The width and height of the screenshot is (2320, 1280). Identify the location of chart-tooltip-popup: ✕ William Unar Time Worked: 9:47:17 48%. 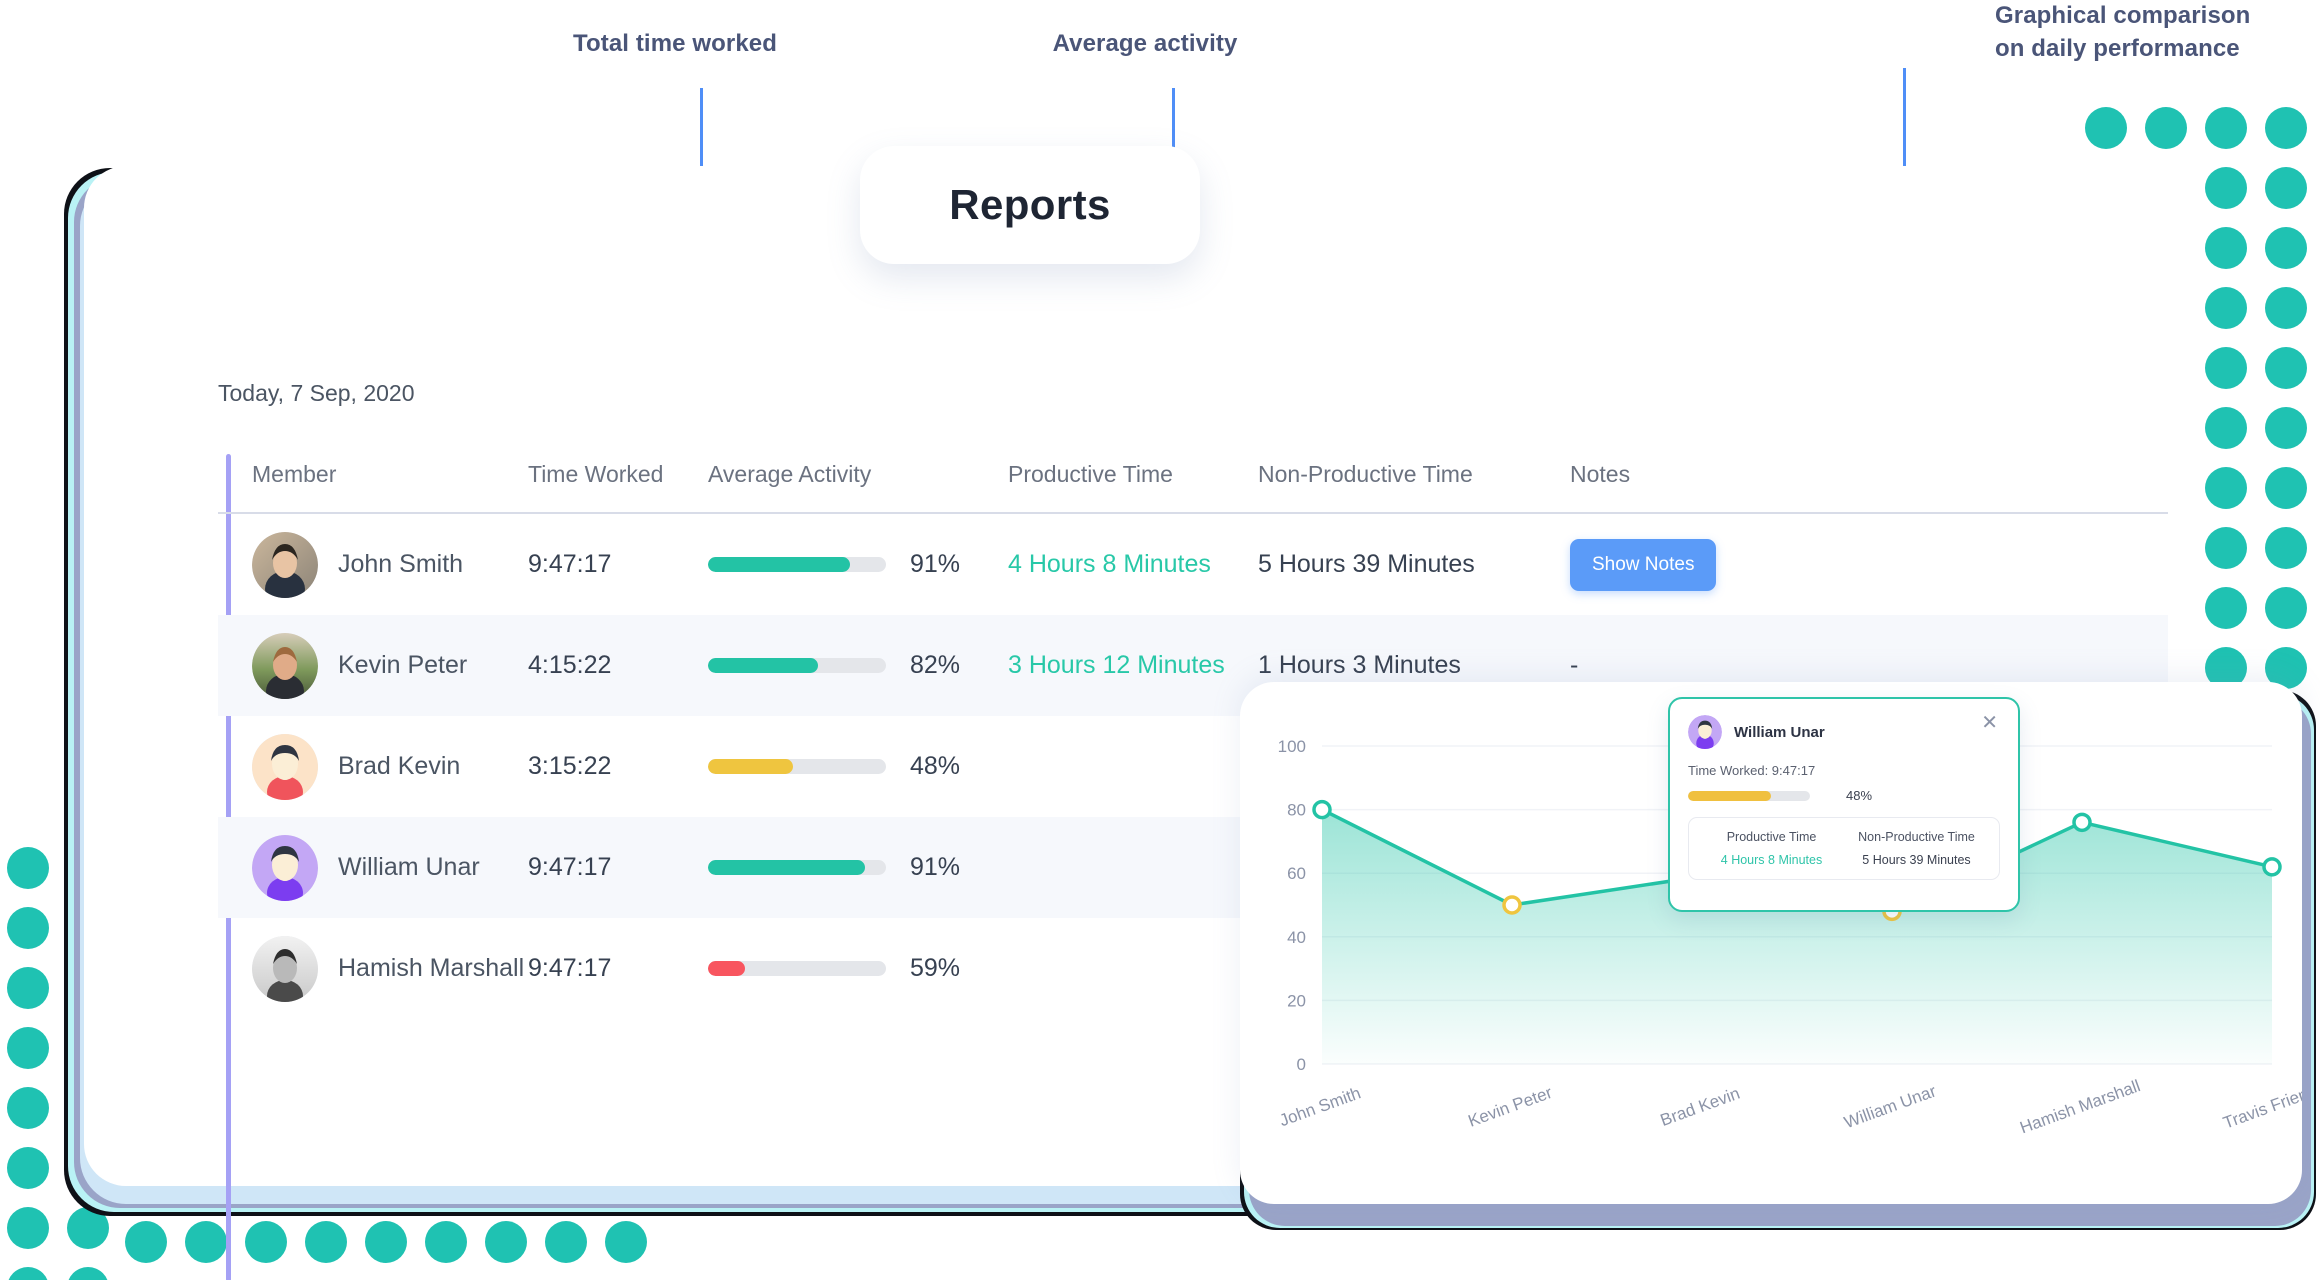
(1844, 804).